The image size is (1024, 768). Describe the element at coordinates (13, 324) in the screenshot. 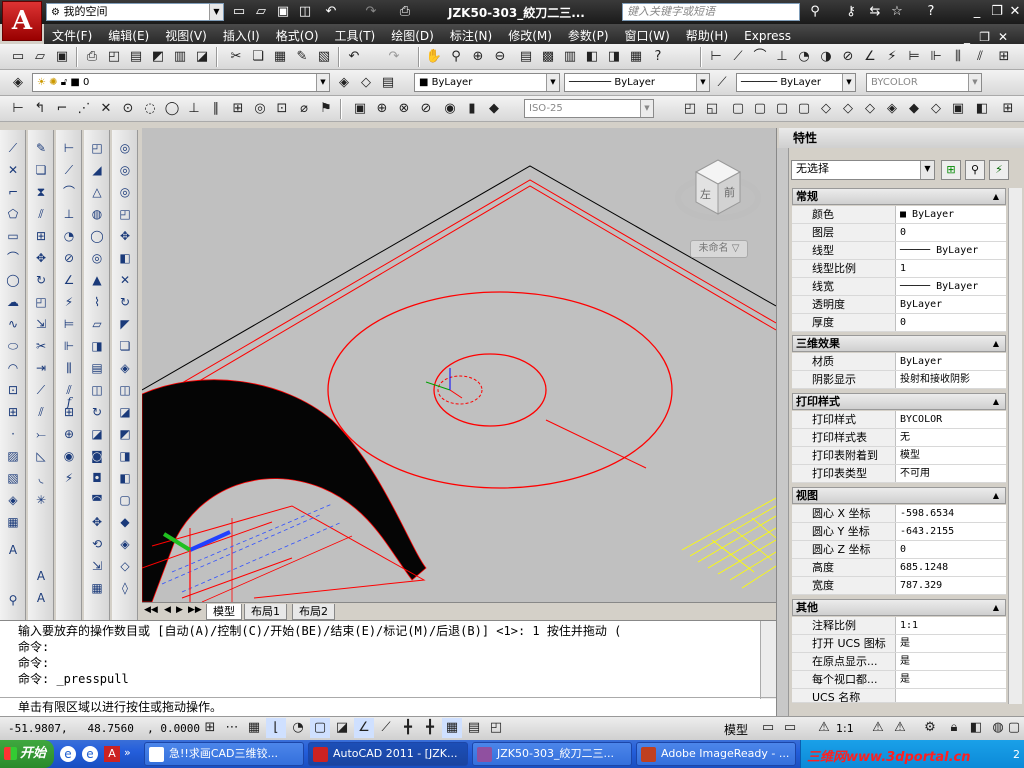

I see `spline-icon: ∿` at that location.